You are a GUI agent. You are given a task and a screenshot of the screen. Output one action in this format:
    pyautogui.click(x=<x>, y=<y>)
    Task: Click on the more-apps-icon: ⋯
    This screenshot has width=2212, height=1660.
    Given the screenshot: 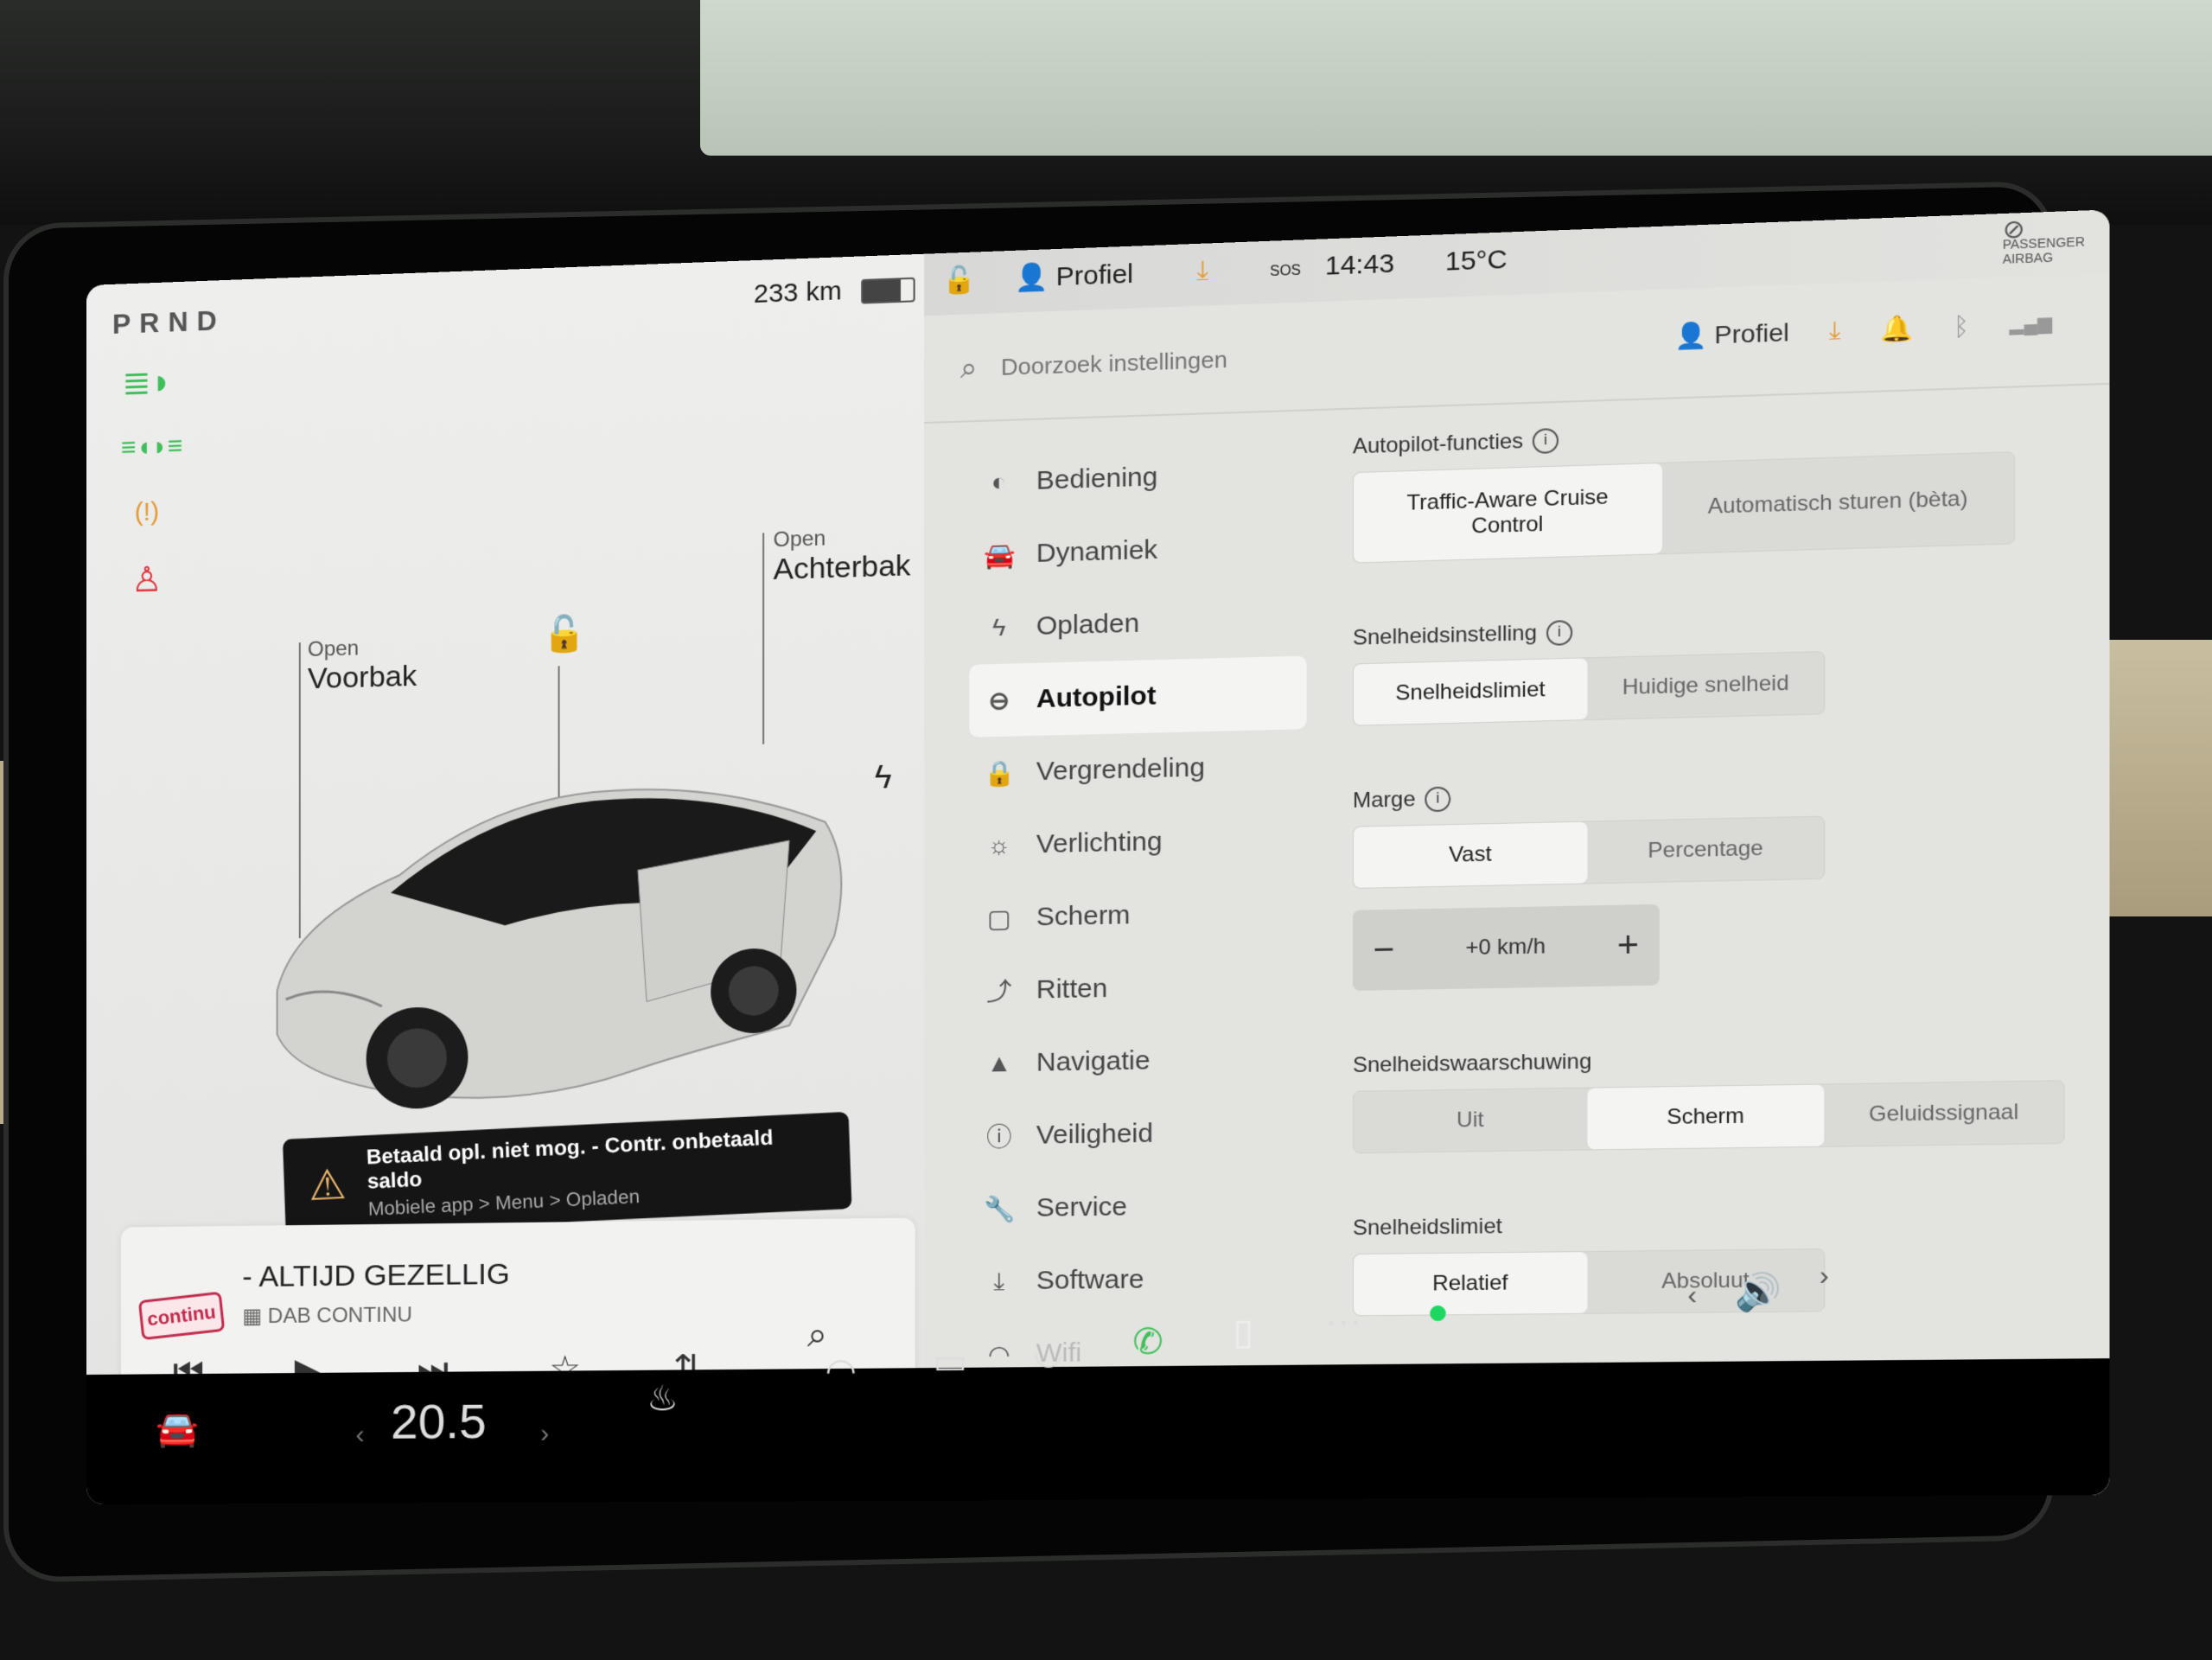 What is the action you would take?
    pyautogui.click(x=1343, y=1323)
    